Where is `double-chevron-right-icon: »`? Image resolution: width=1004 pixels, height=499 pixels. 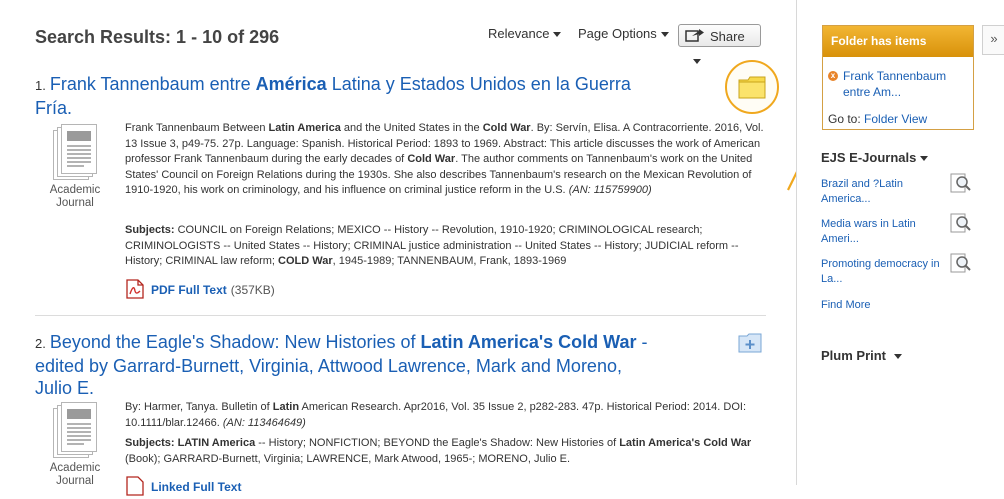
double-chevron-right-icon: » is located at coordinates (994, 38).